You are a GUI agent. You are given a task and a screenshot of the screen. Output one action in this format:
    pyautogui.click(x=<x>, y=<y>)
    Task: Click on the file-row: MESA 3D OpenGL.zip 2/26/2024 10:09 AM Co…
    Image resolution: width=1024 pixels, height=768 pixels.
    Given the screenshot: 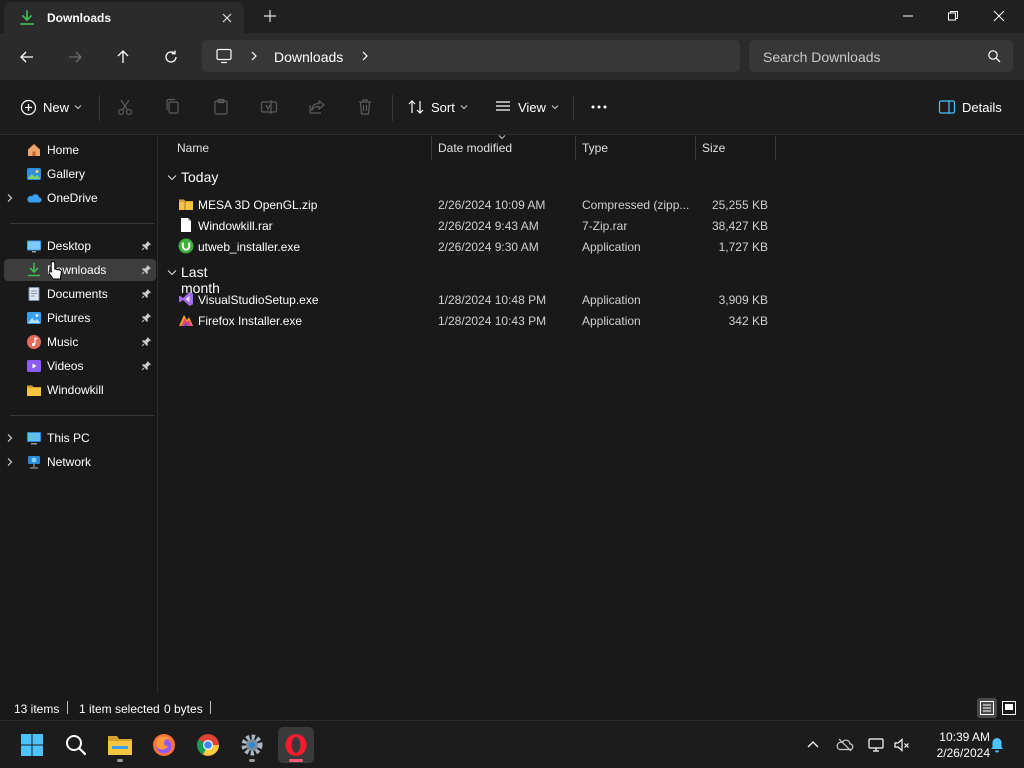 What is the action you would take?
    pyautogui.click(x=473, y=204)
    